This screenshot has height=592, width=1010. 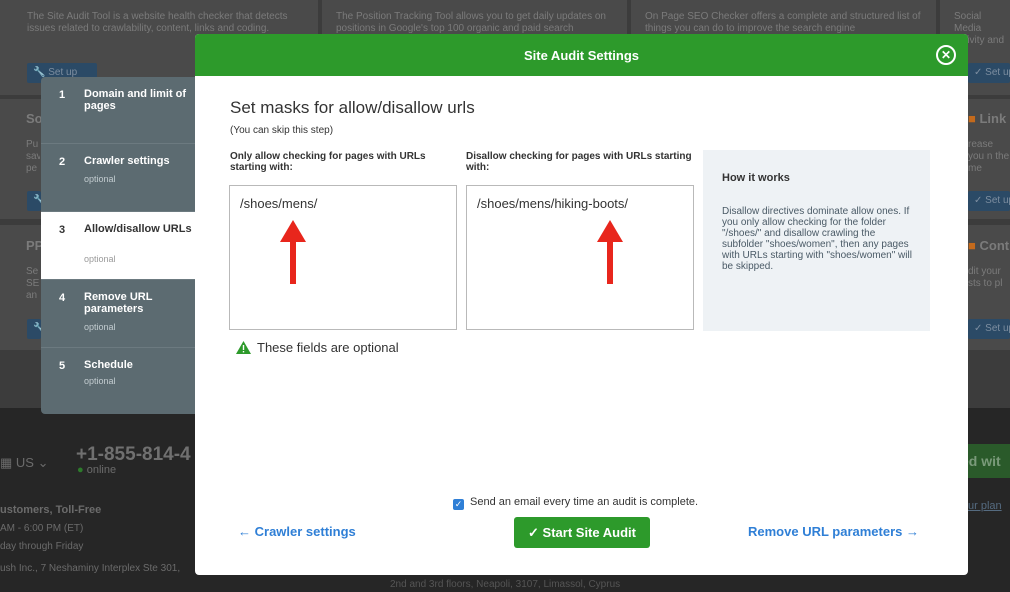 What do you see at coordinates (33, 283) in the screenshot?
I see `bg-row3-left-text: Se SE an` at bounding box center [33, 283].